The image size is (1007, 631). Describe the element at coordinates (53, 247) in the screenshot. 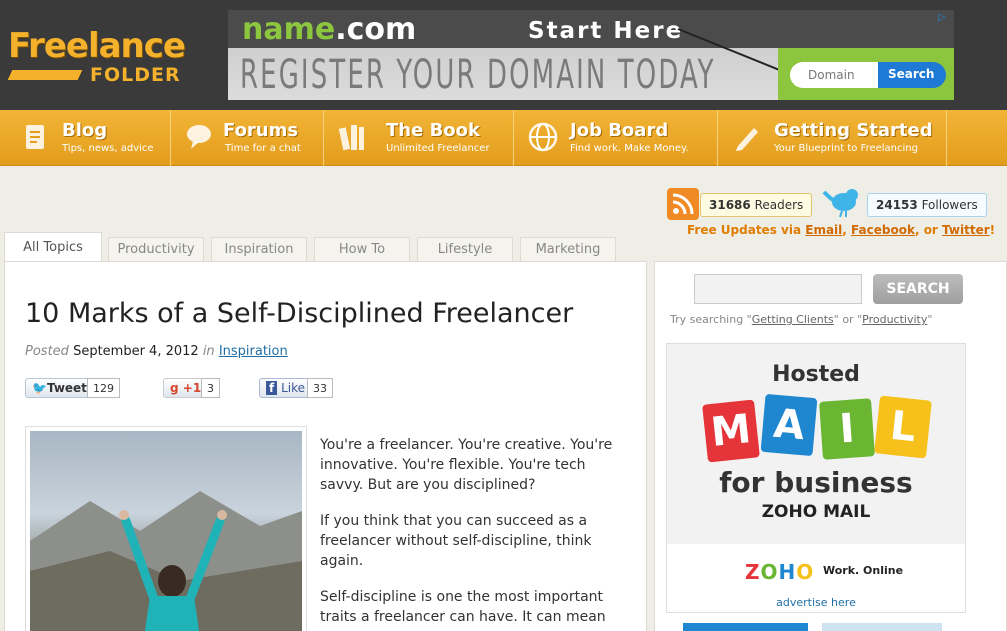

I see `tab-all-topics: All Topics` at that location.